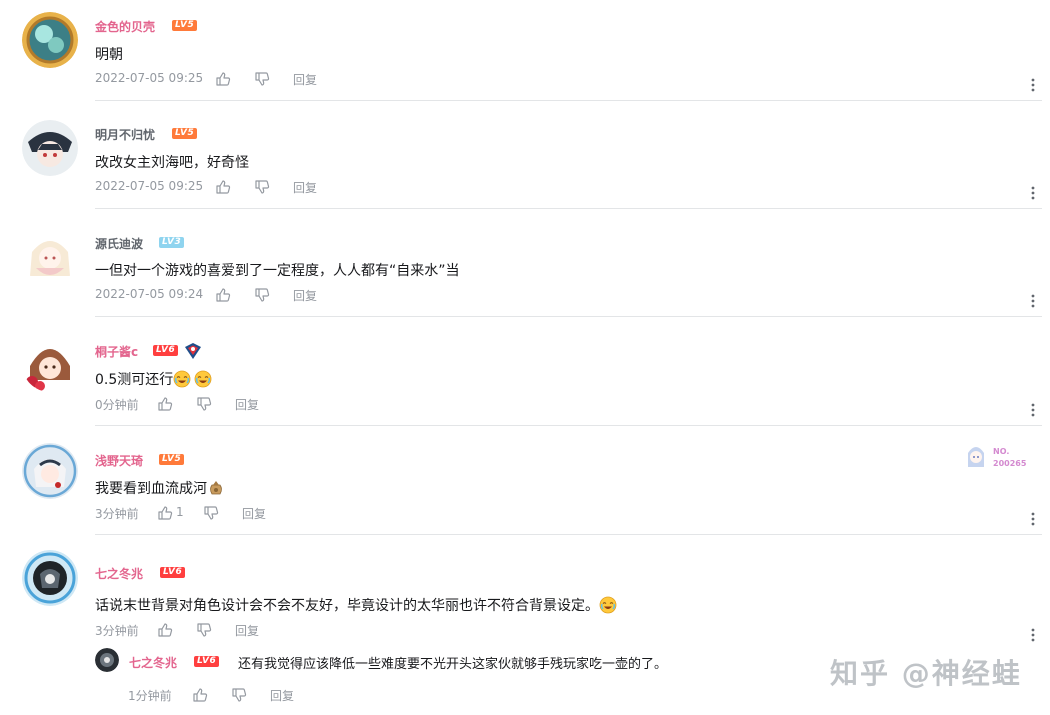 The width and height of the screenshot is (1050, 715). What do you see at coordinates (347, 606) in the screenshot?
I see `comment-text-content: 话说末世背景对角色设计会不会不友好，毕竟设计的太华丽也许不符合背景设定。` at bounding box center [347, 606].